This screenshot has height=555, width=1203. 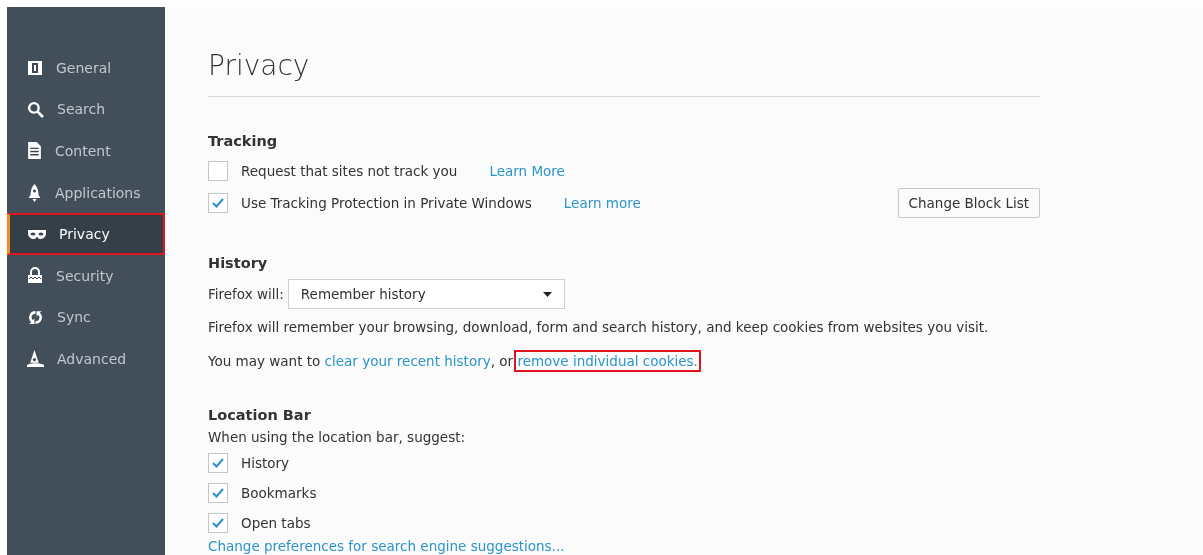 What do you see at coordinates (265, 463) in the screenshot?
I see `checkbox-label: History` at bounding box center [265, 463].